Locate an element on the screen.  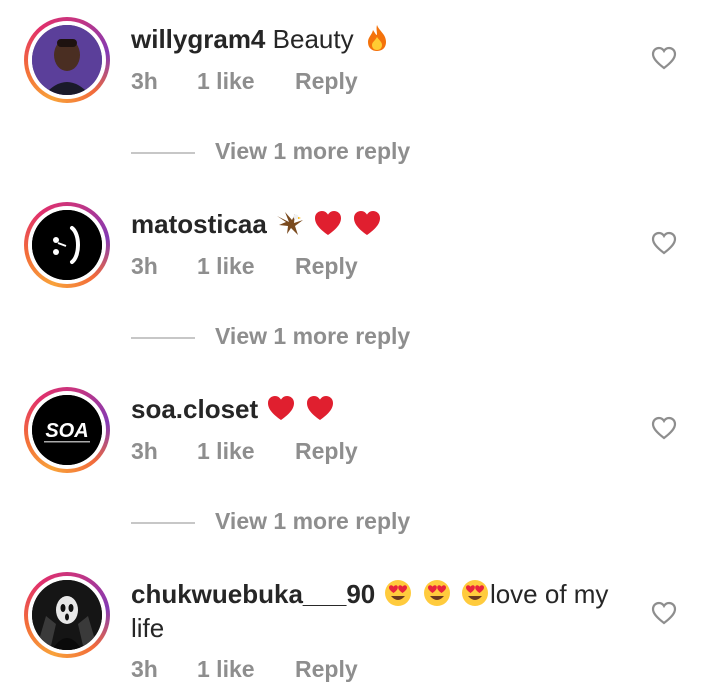
comment-body: Beauty is located at coordinates (313, 39).